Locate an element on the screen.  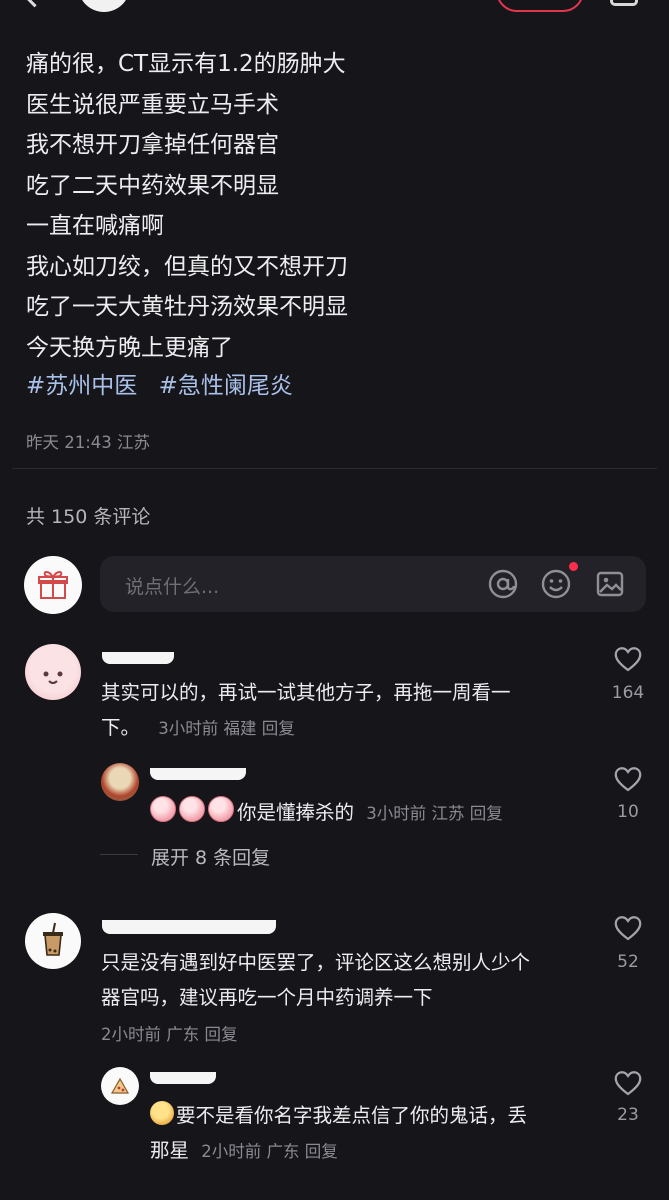
like-count: 164 is located at coordinates (628, 693).